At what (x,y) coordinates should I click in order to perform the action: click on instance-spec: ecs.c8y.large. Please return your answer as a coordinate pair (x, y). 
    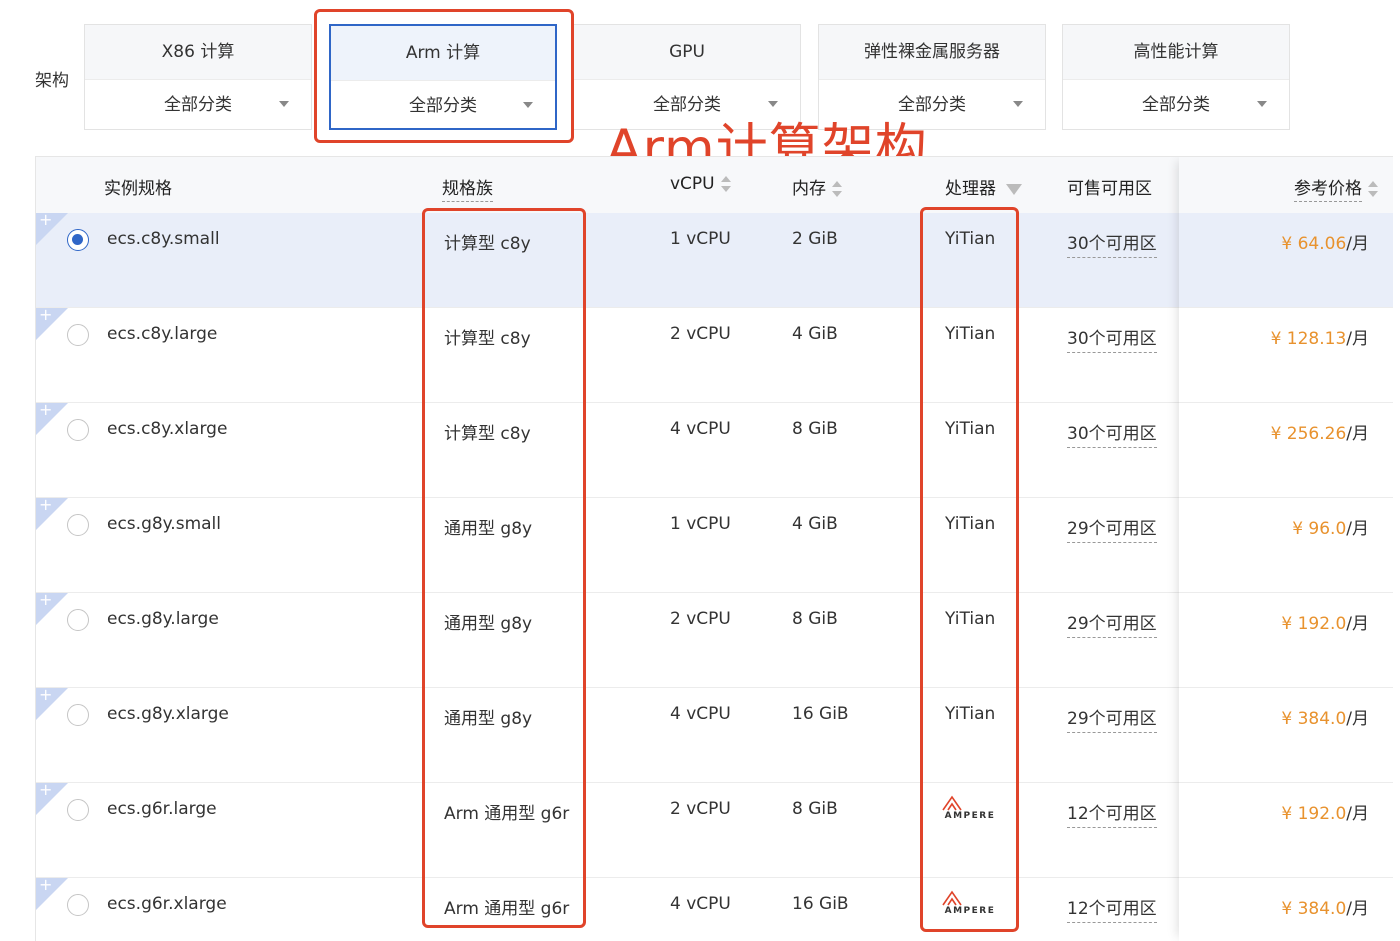
    Looking at the image, I should click on (162, 334).